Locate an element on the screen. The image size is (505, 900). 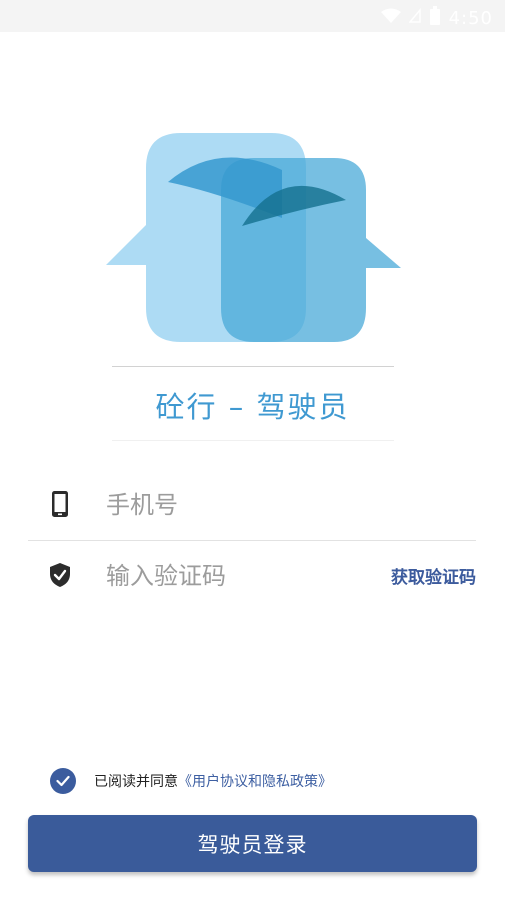
code-input is located at coordinates (231, 576).